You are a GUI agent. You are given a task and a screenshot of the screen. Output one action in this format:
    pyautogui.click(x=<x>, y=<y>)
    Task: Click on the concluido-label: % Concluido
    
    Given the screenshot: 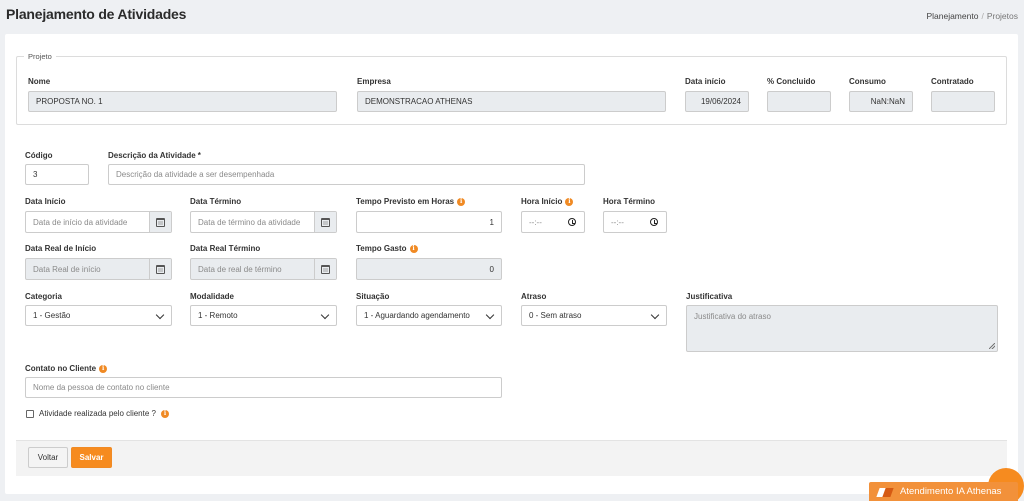 What is the action you would take?
    pyautogui.click(x=791, y=81)
    